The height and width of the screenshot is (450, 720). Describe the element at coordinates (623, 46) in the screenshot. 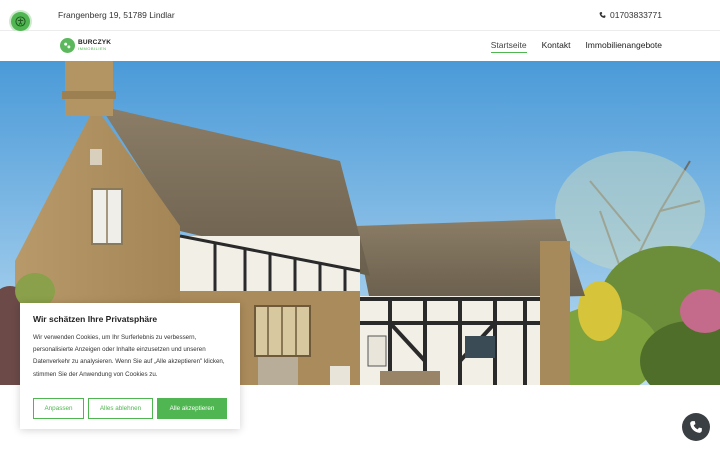

I see `nav-item-immobilienangebote: Immobilienangebote` at that location.